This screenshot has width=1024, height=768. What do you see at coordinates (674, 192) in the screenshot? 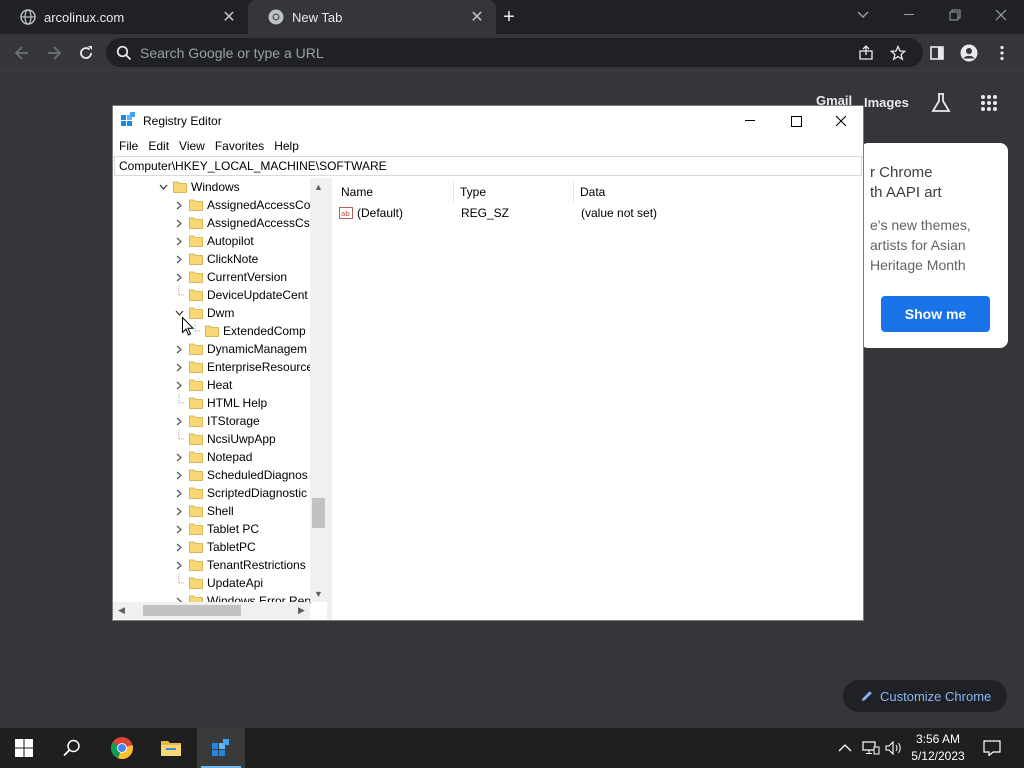
I see `column-header-data: Data` at bounding box center [674, 192].